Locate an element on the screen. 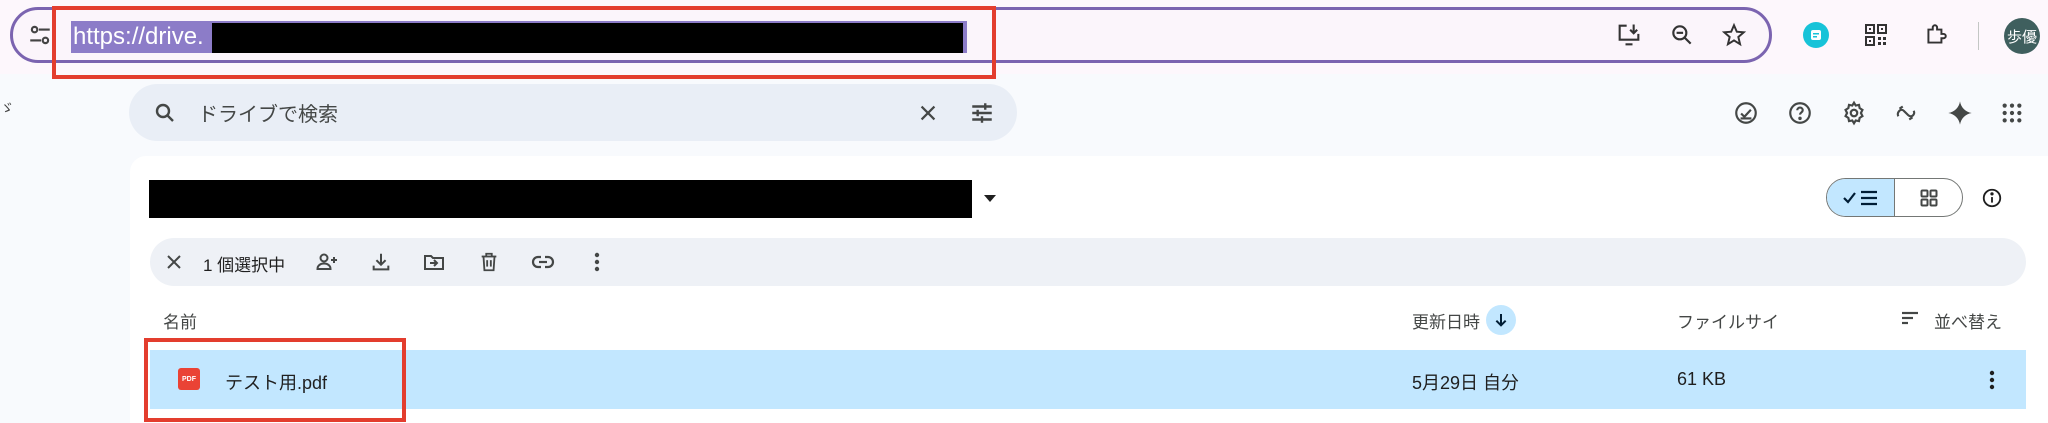 This screenshot has height=423, width=2048. column-header-name: 名前 is located at coordinates (180, 320).